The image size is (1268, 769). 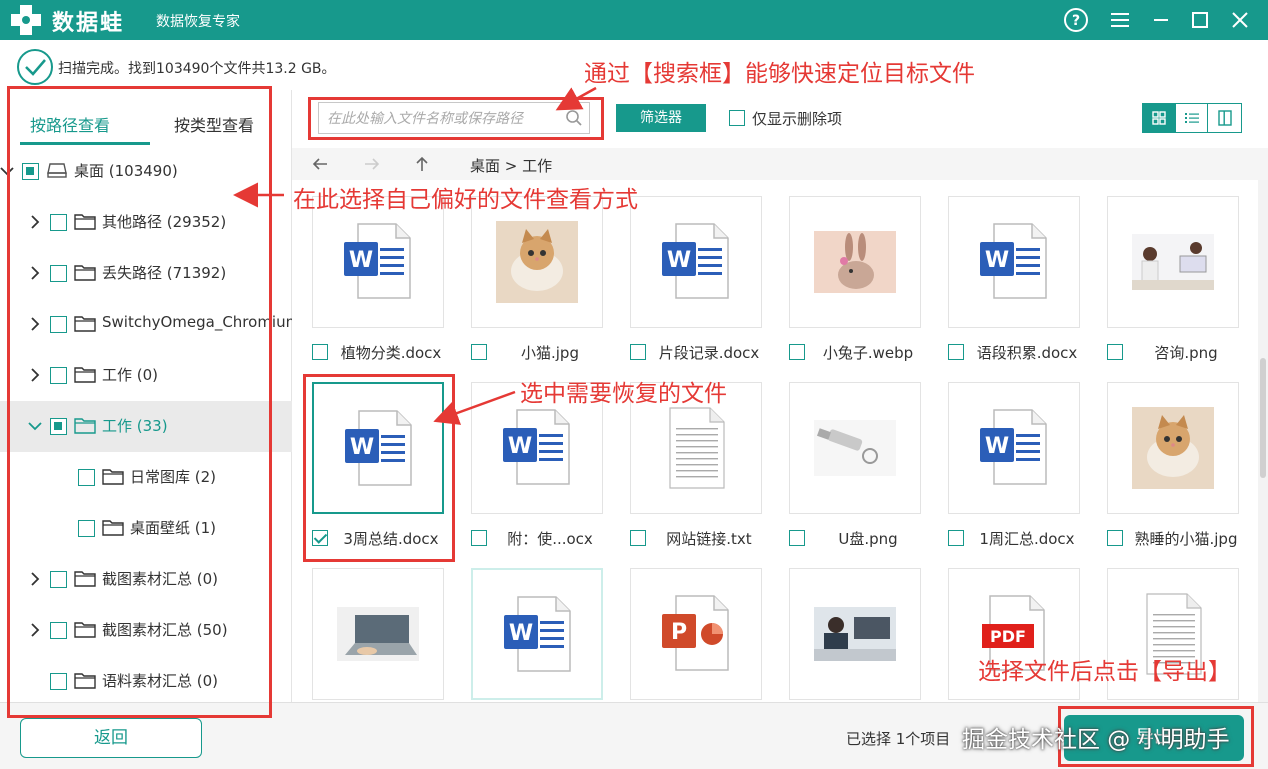 What do you see at coordinates (779, 74) in the screenshot?
I see `annotation-search-text: 通过【搜索框】能够快速定位目标文件` at bounding box center [779, 74].